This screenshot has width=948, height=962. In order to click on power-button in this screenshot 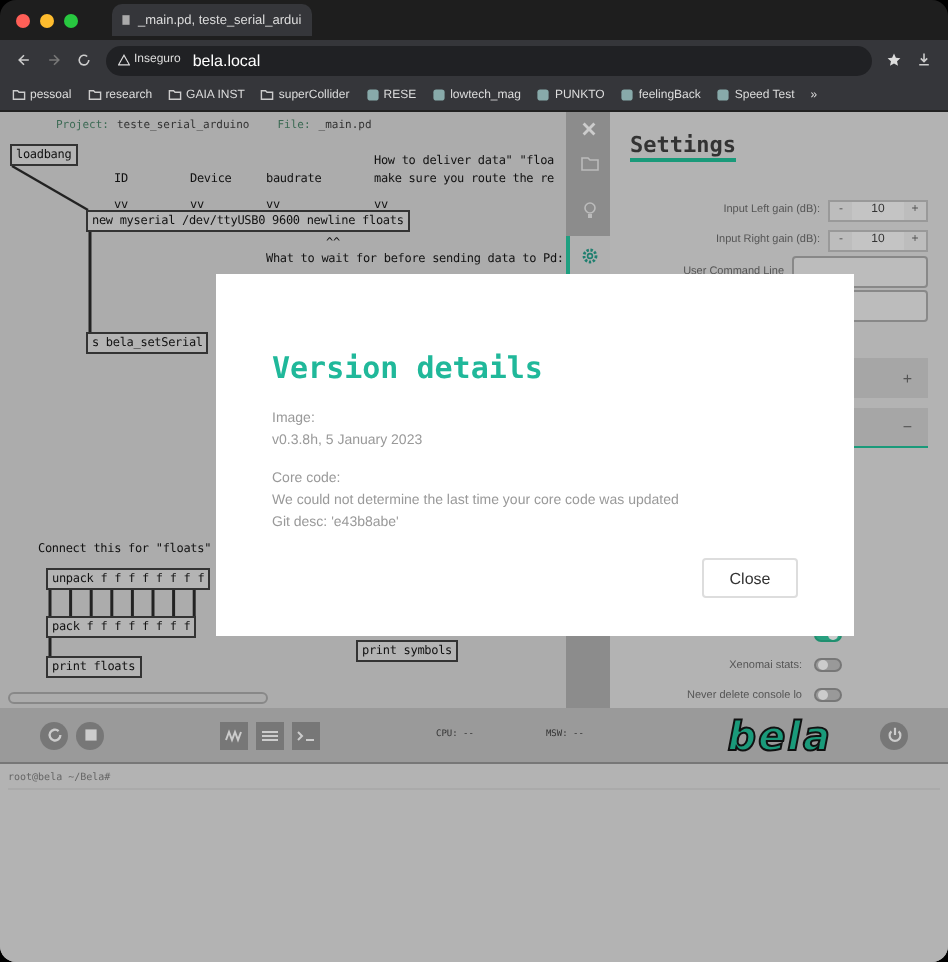, I will do `click(894, 735)`.